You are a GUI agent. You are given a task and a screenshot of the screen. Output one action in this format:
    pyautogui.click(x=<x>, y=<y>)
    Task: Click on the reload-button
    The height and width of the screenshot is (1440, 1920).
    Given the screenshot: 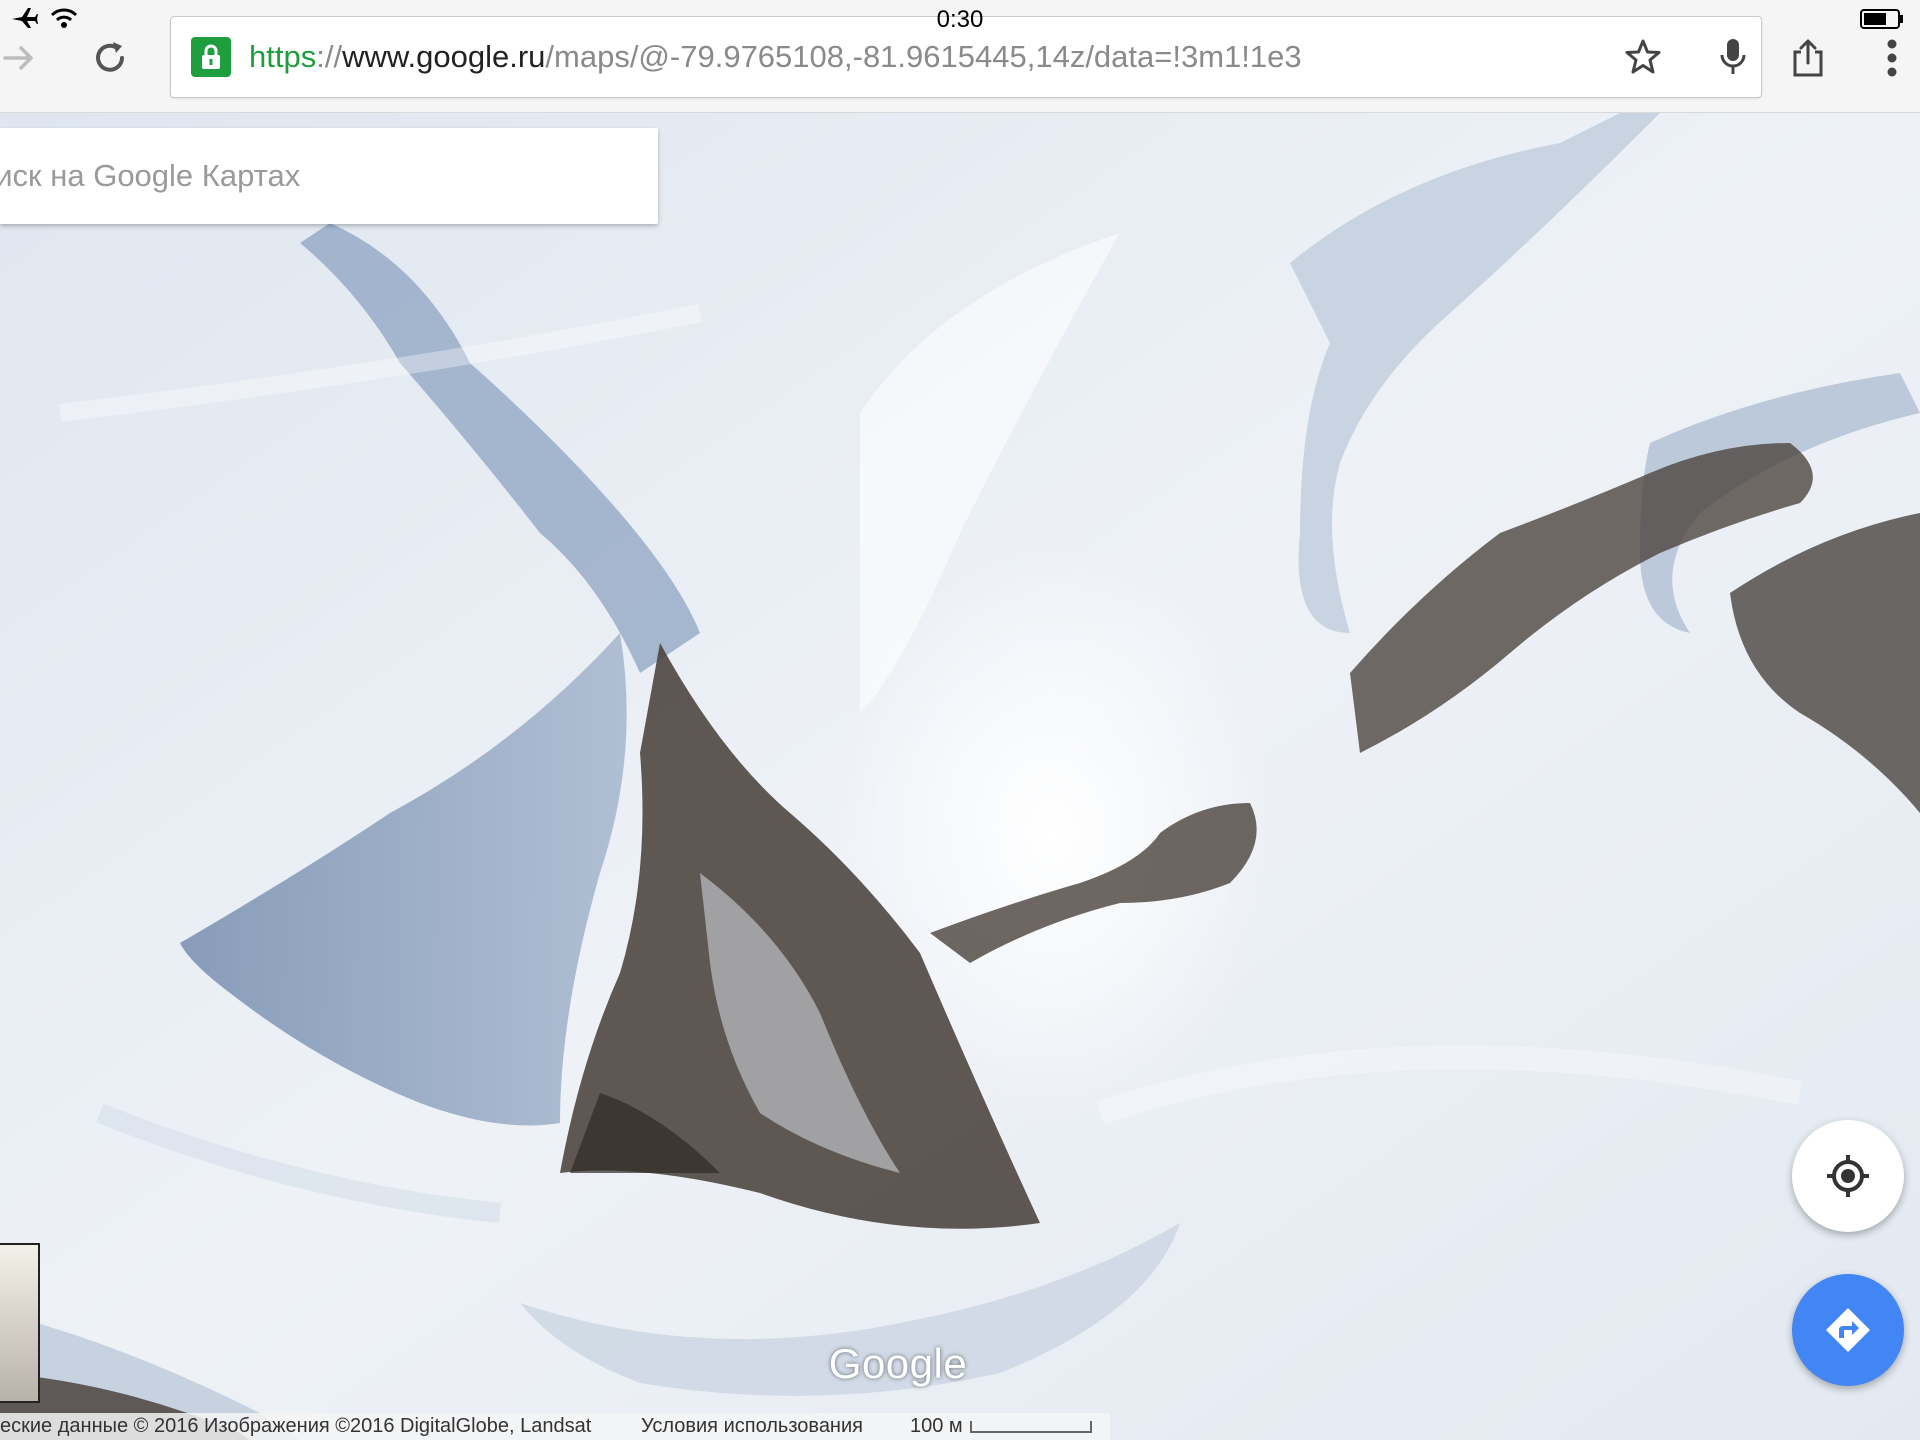 What is the action you would take?
    pyautogui.click(x=110, y=58)
    